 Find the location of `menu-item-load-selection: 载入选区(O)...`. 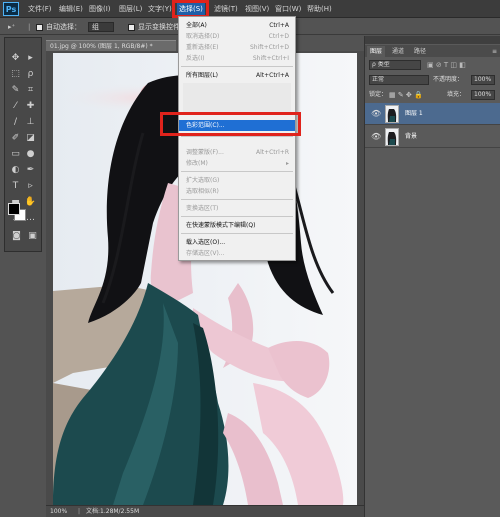

menu-item-load-selection: 载入选区(O)... is located at coordinates (237, 242).